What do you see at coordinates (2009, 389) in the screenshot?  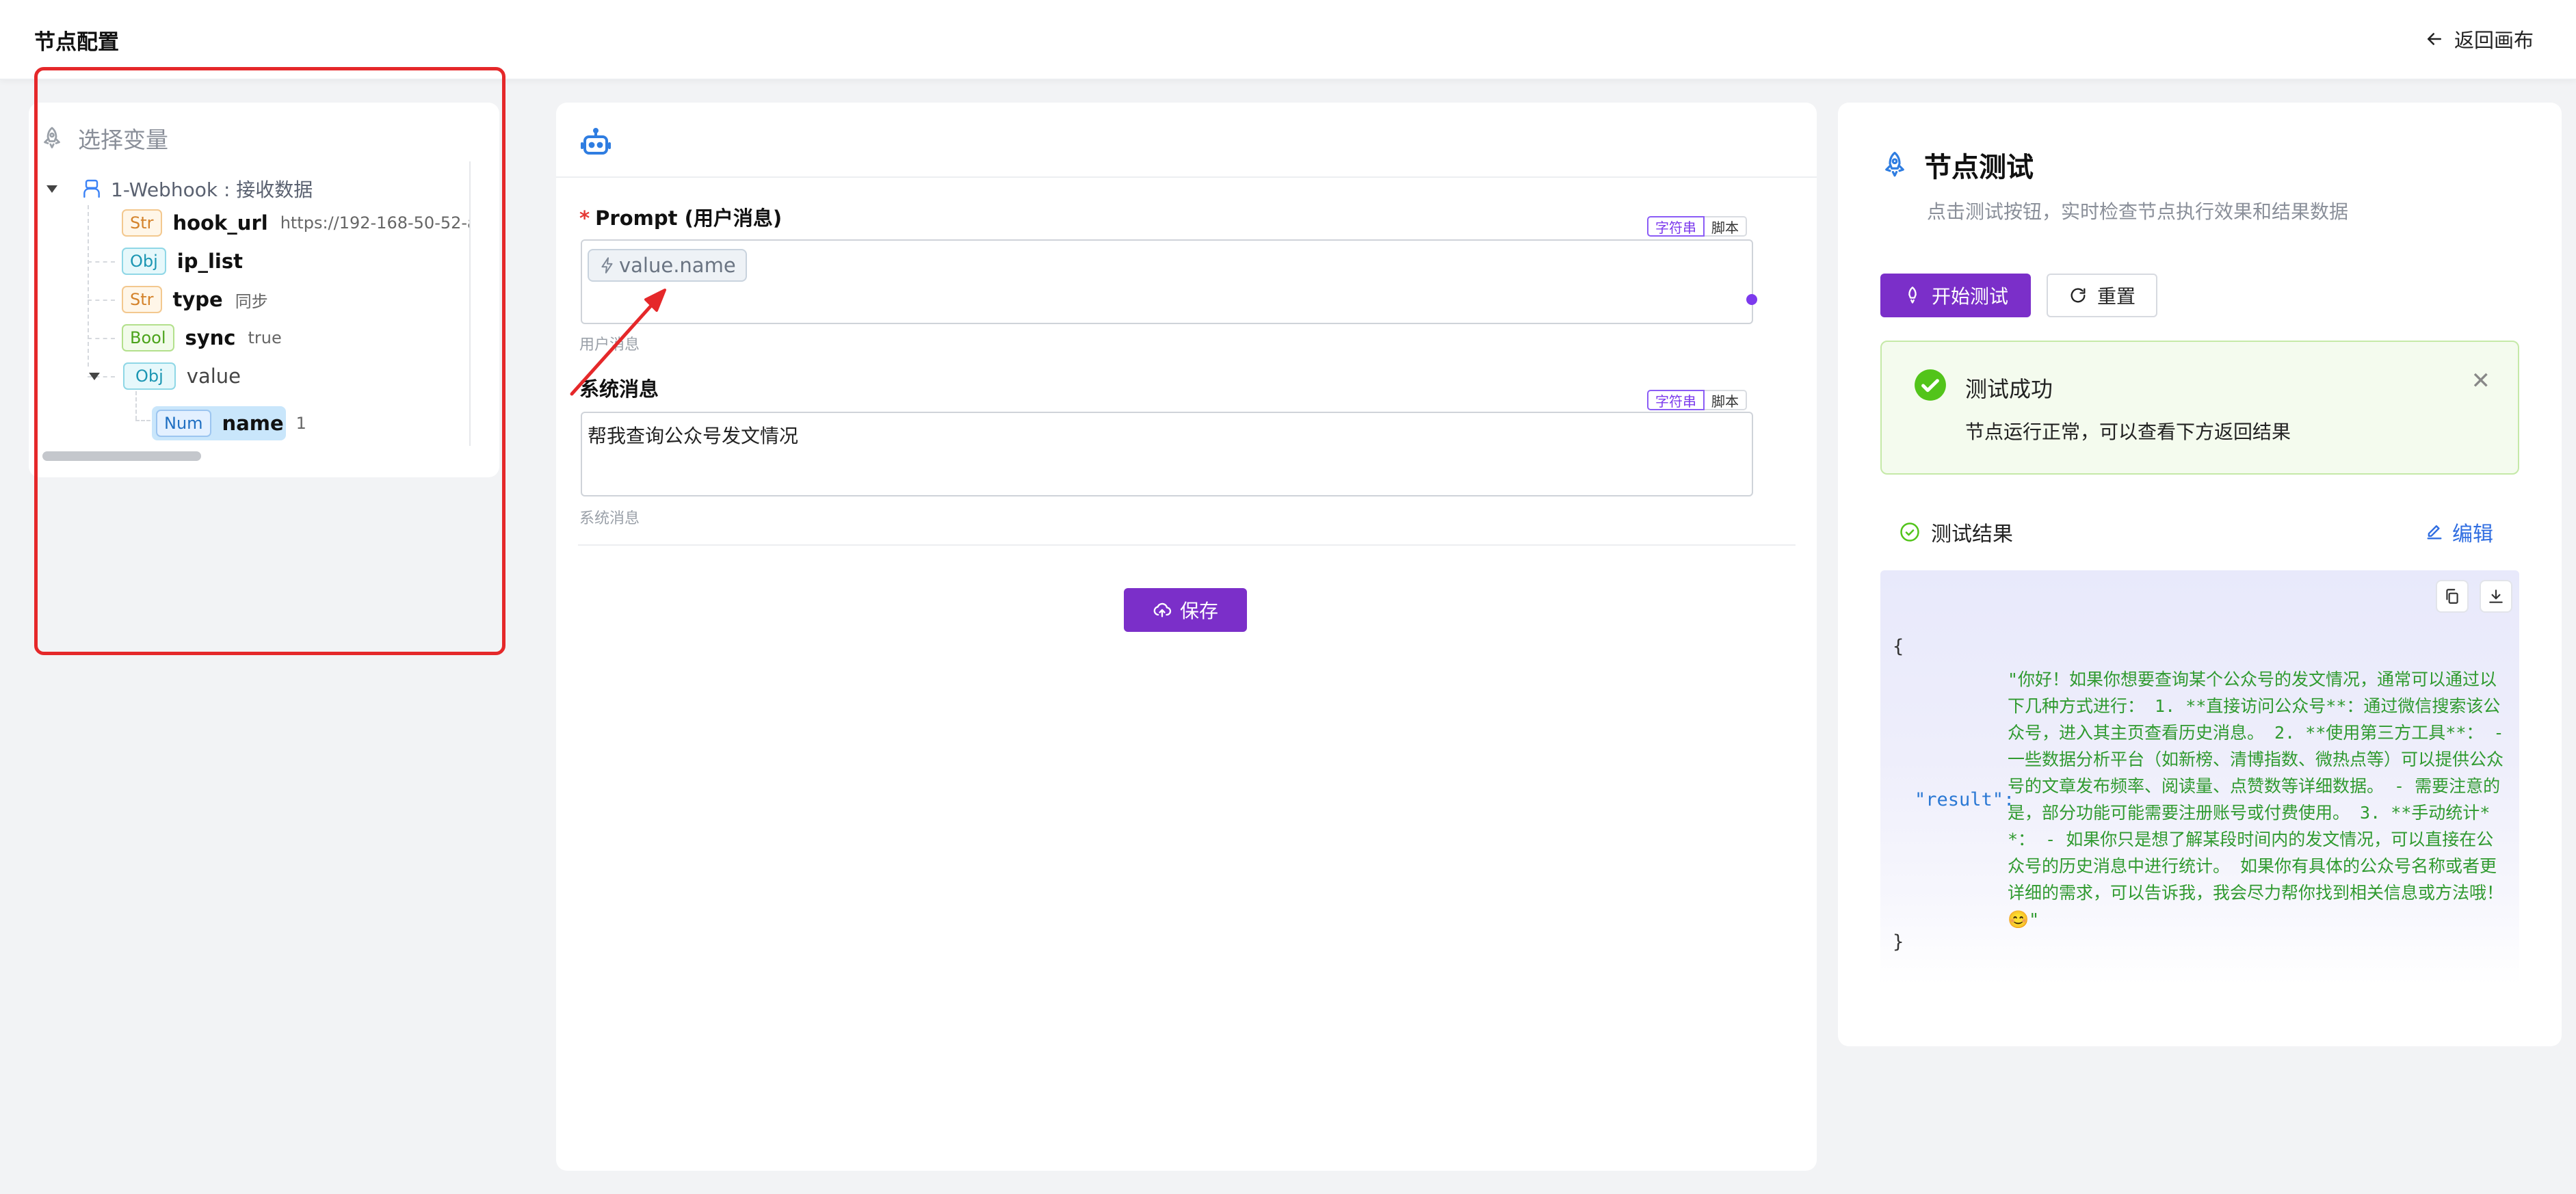 I see `success-title: 测试成功` at bounding box center [2009, 389].